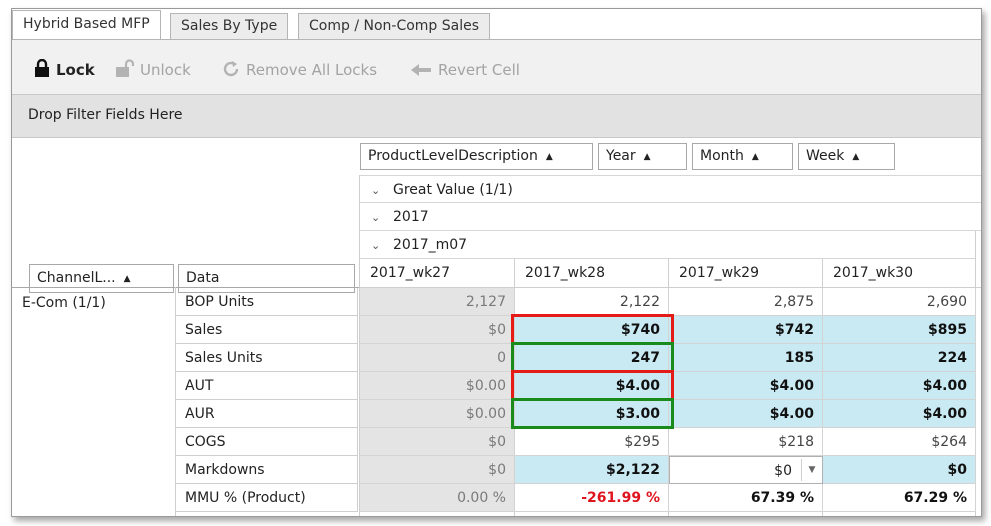 The image size is (991, 526). I want to click on field-label: Data, so click(203, 278).